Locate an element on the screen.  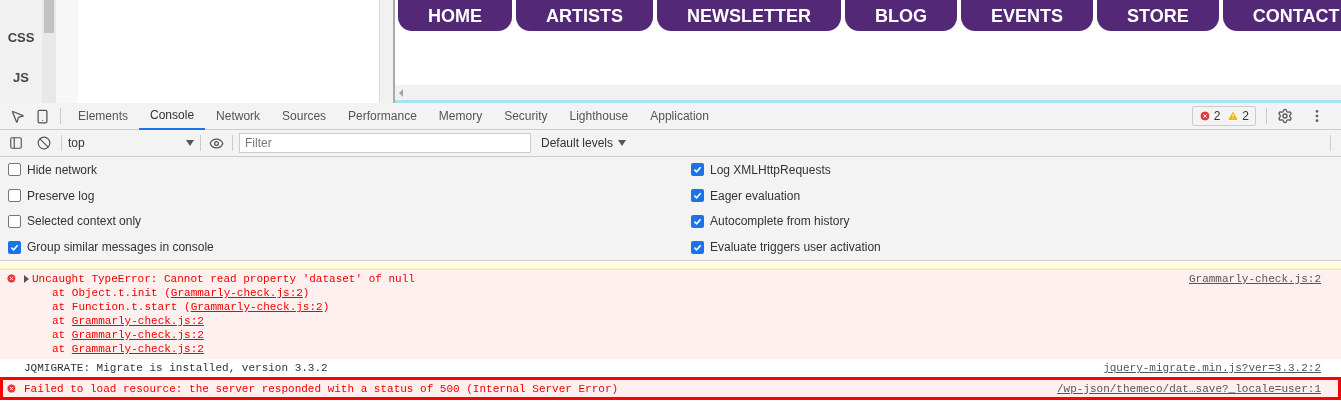
warning-icon is located at coordinates (1233, 116).